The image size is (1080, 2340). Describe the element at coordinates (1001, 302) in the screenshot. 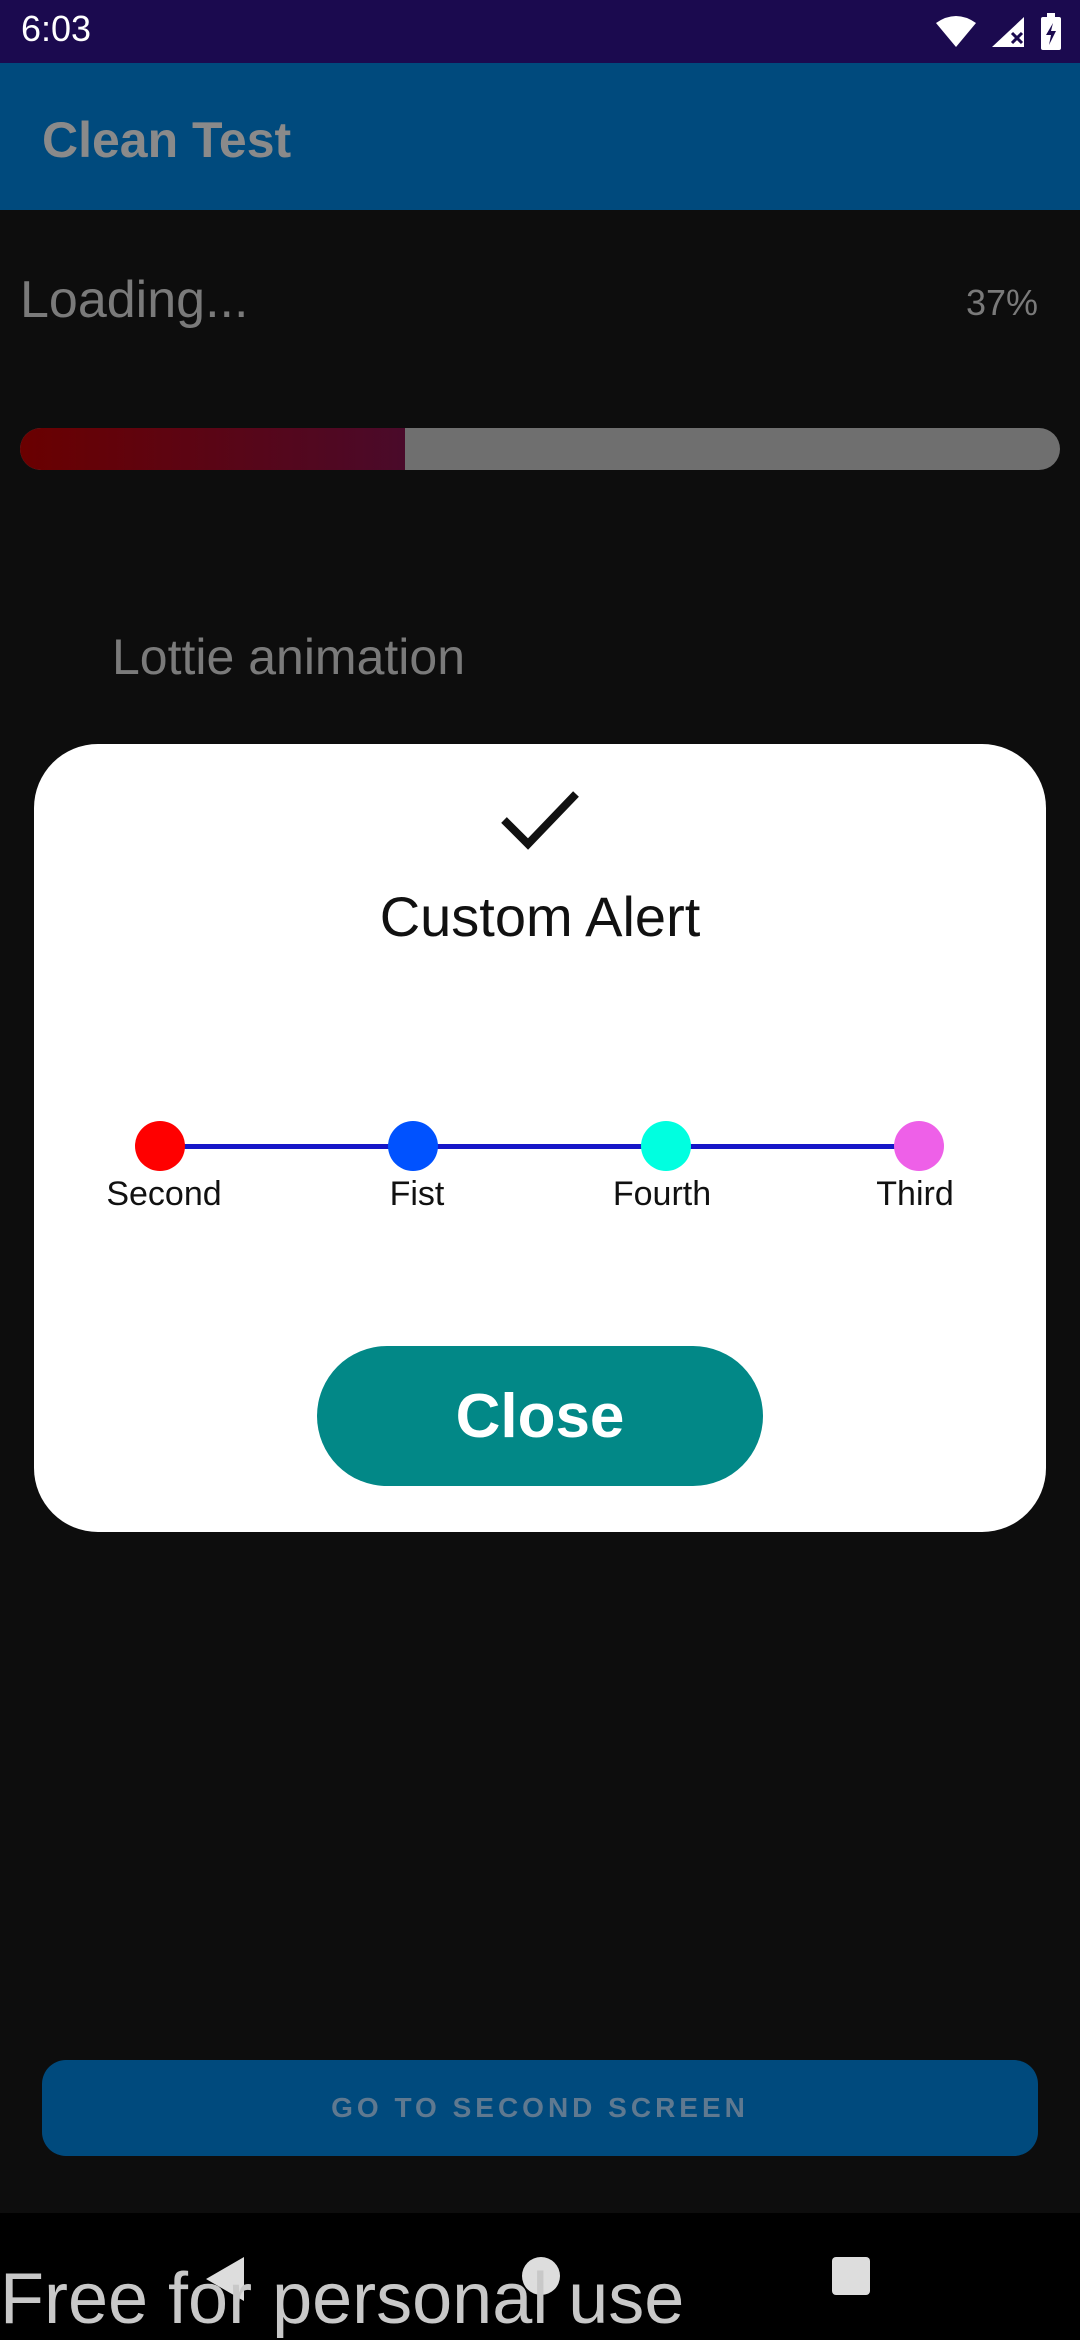

I see `loading-percent: 37%` at that location.